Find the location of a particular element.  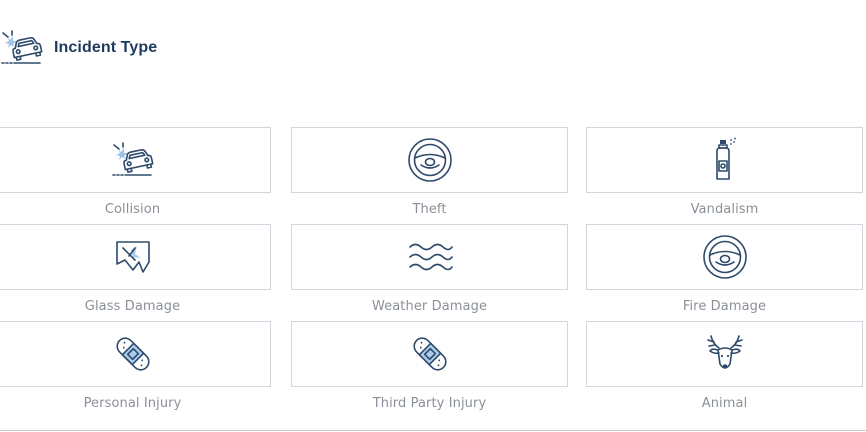

option-weather-damage-label: Weather Damage is located at coordinates (429, 306).